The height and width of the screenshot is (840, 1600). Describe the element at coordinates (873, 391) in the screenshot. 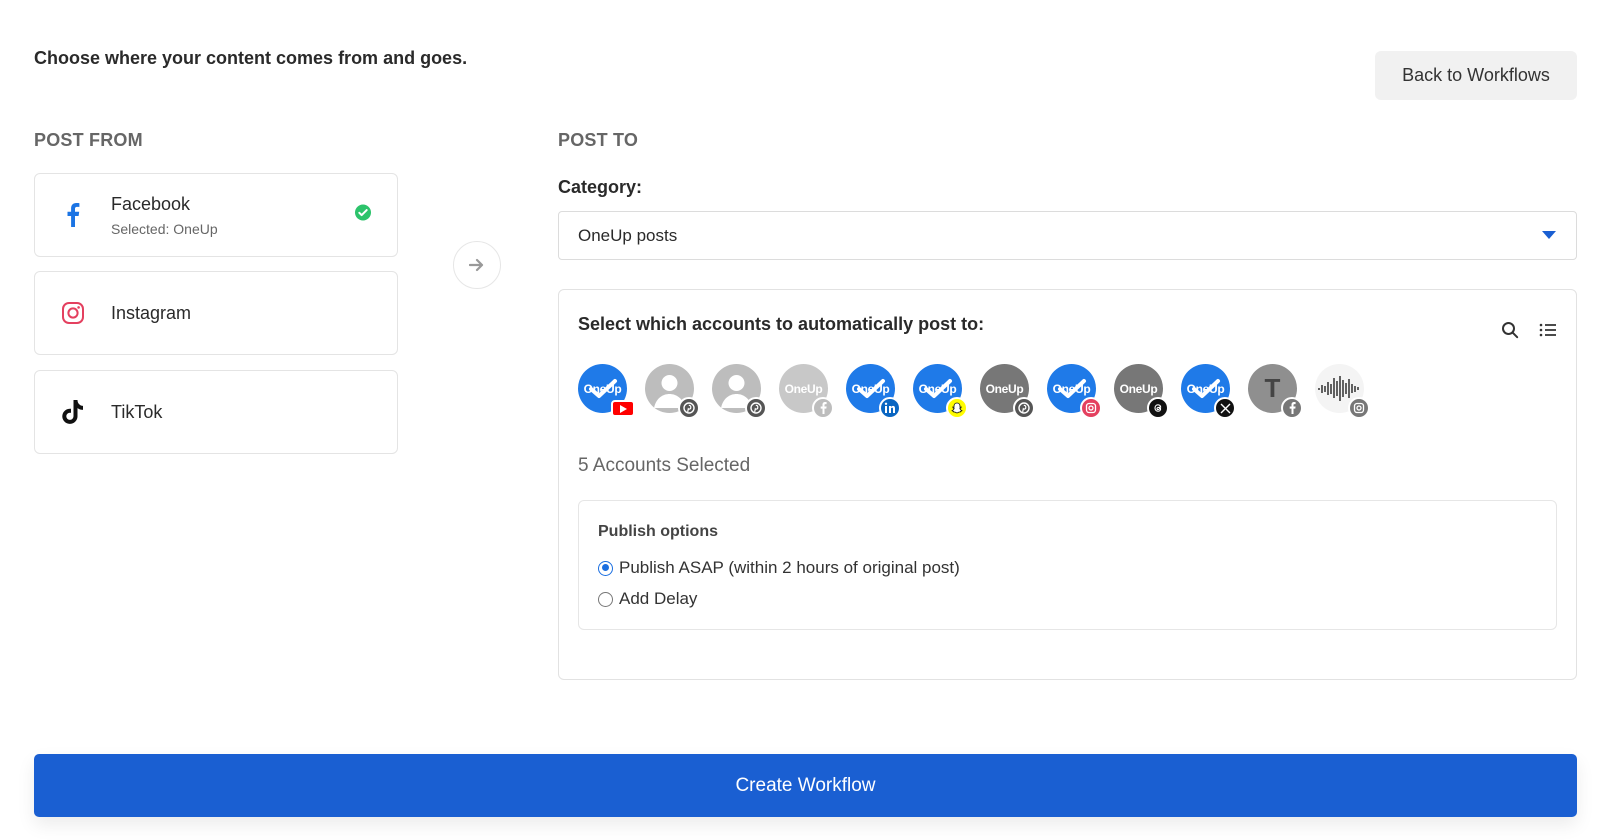

I see `account-avatar-linkedin: OneUp` at that location.